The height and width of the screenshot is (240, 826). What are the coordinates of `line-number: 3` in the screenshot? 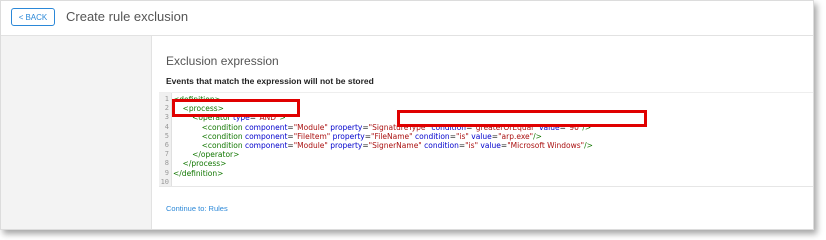 It's located at (166, 117).